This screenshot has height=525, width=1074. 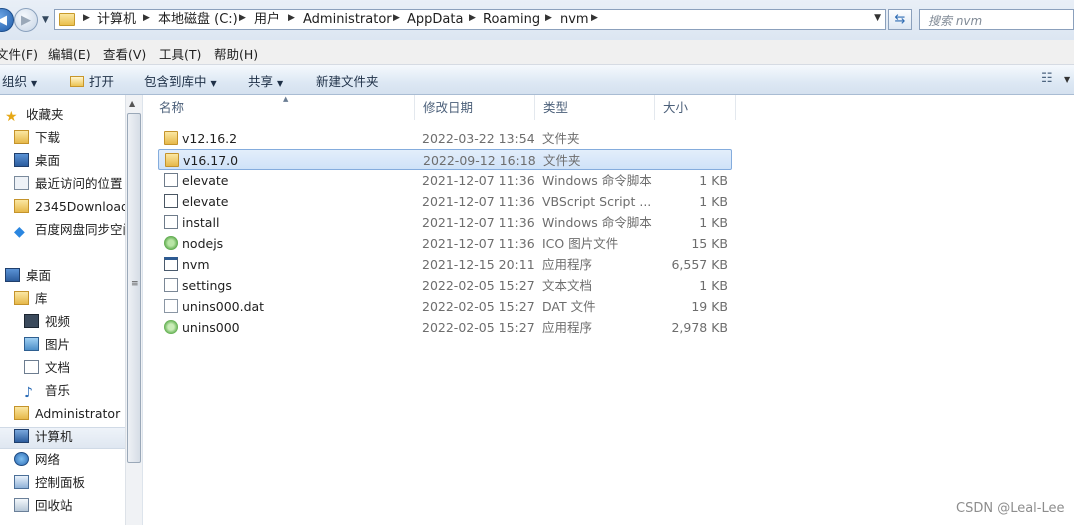 What do you see at coordinates (172, 107) in the screenshot?
I see `column-label: 名称` at bounding box center [172, 107].